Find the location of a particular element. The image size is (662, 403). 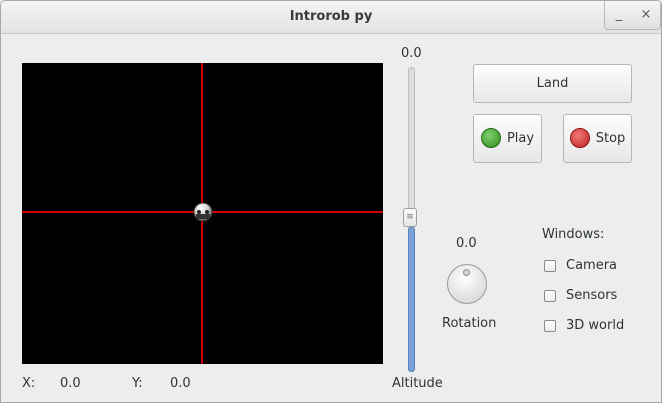

windows-heading: Windows: is located at coordinates (573, 234).